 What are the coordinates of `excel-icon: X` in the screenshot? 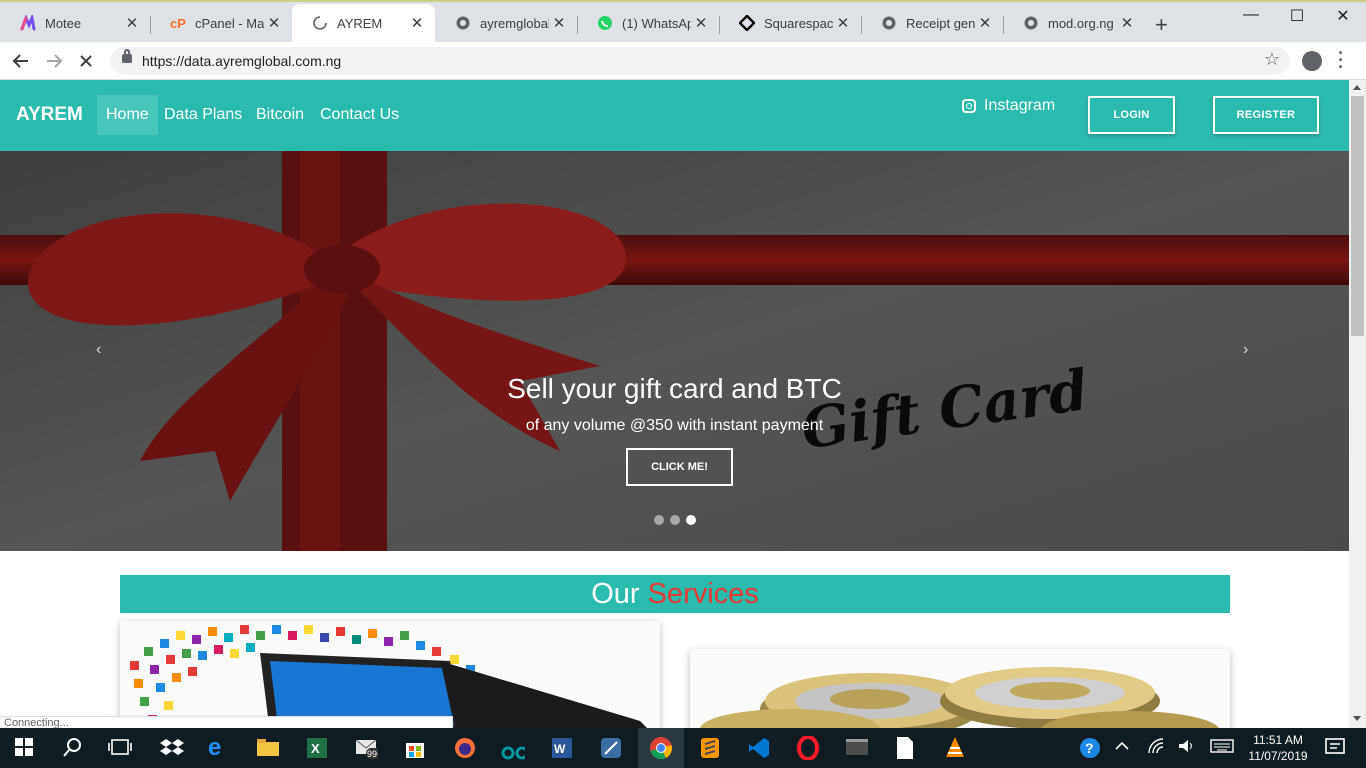 It's located at (317, 748).